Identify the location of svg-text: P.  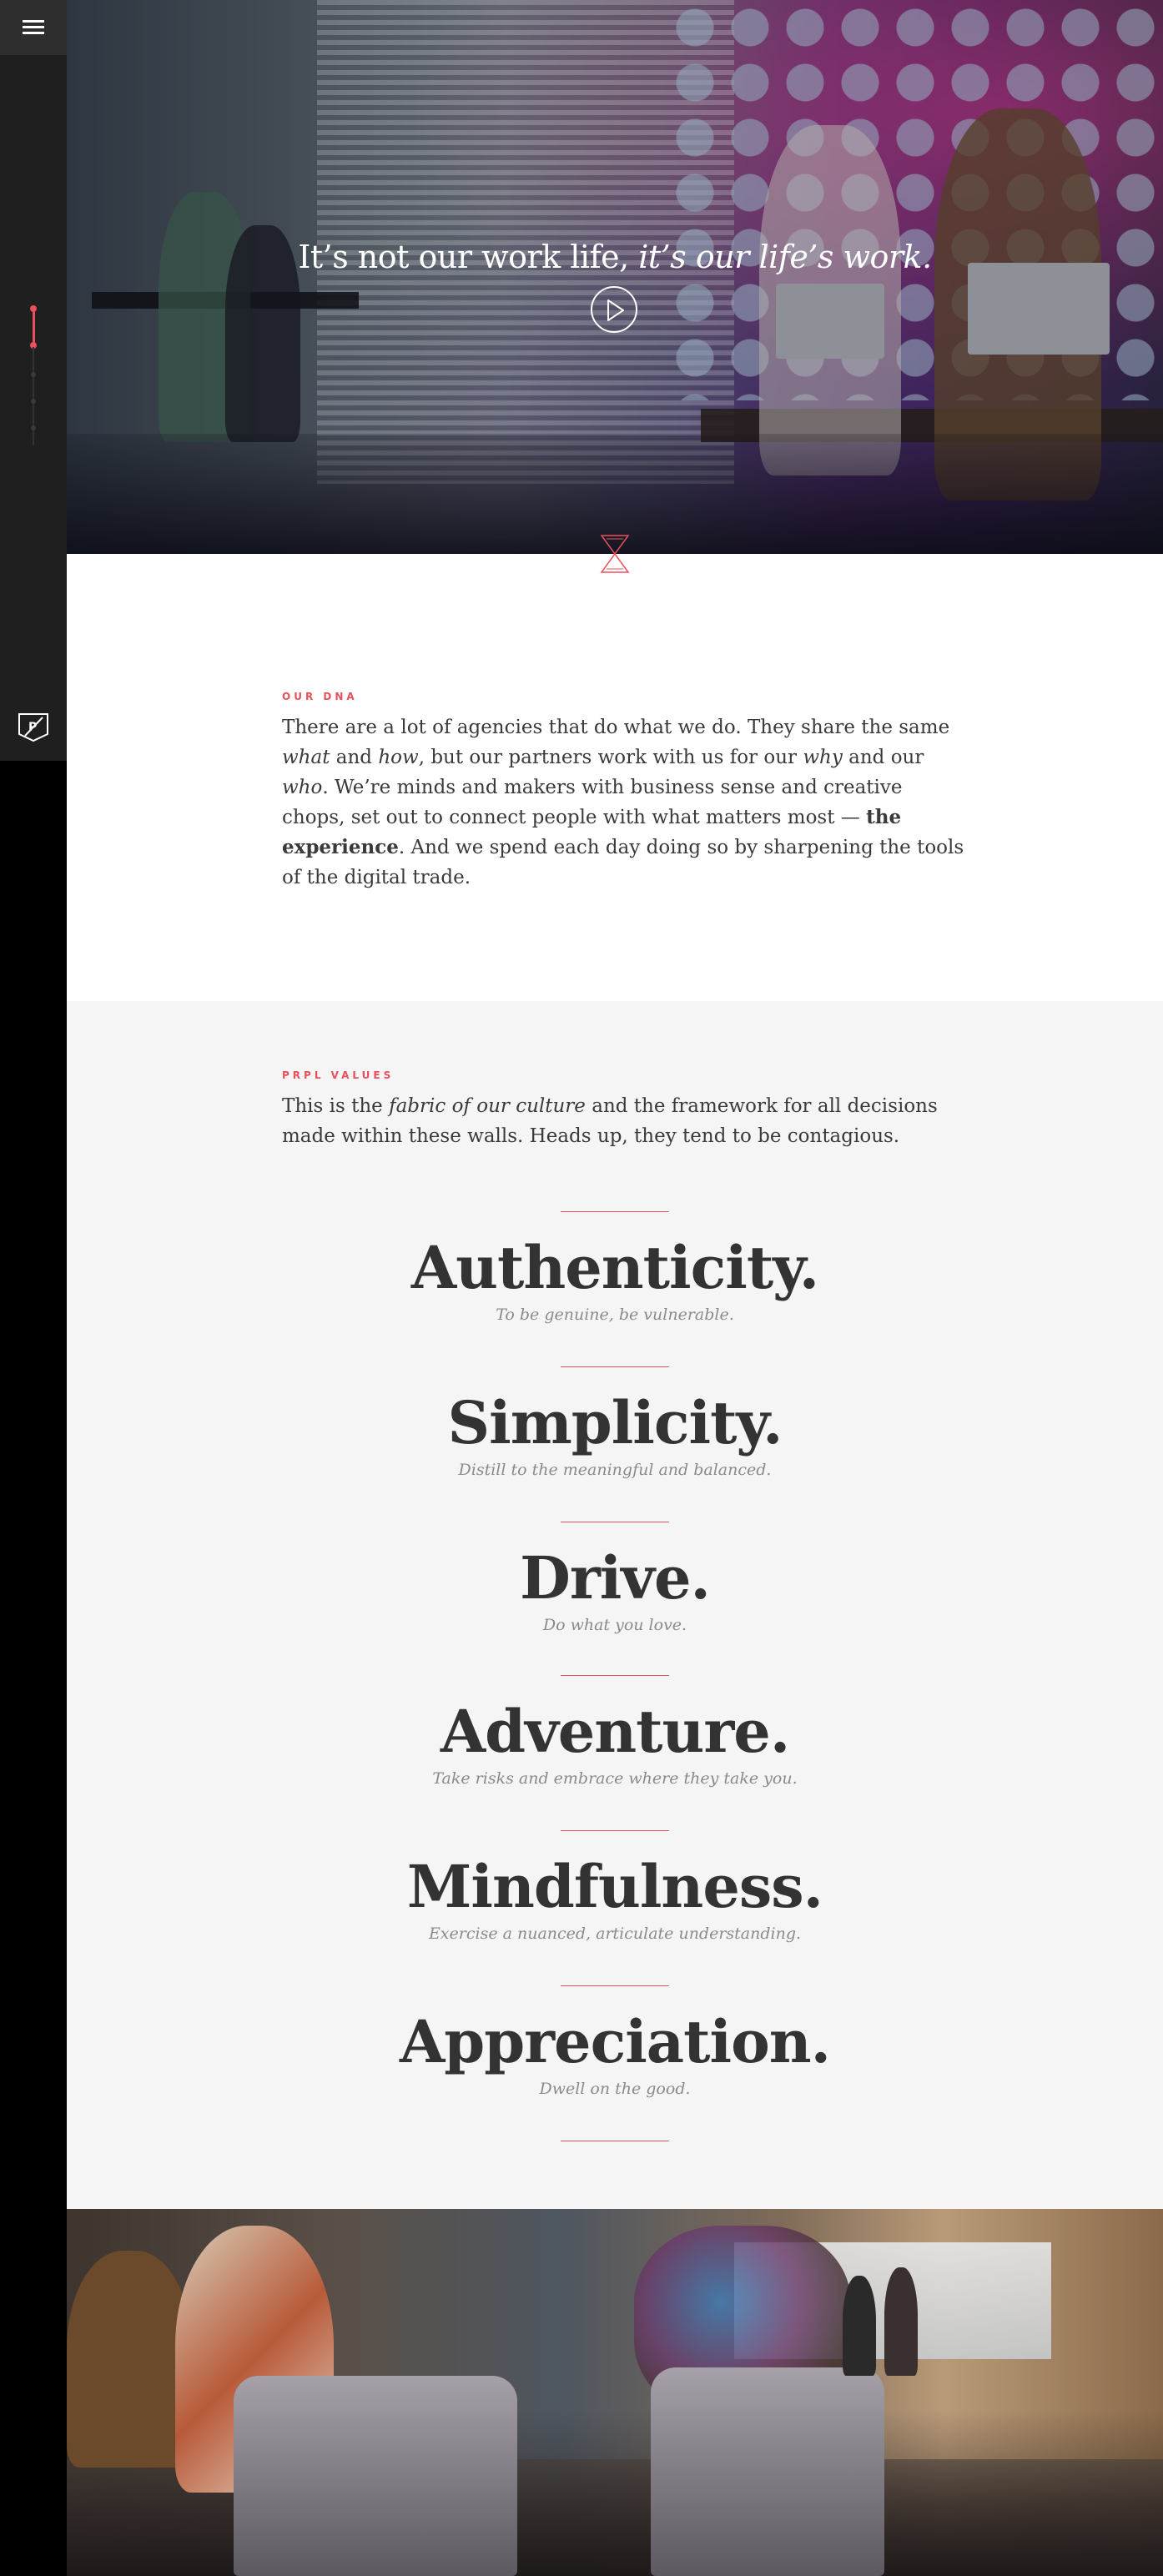
(32, 727).